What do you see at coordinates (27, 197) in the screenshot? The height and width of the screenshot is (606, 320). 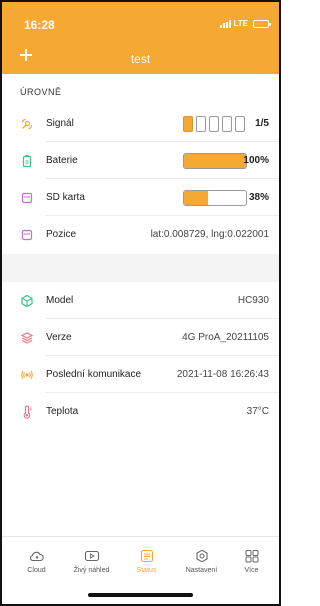 I see `sd-card-icon` at bounding box center [27, 197].